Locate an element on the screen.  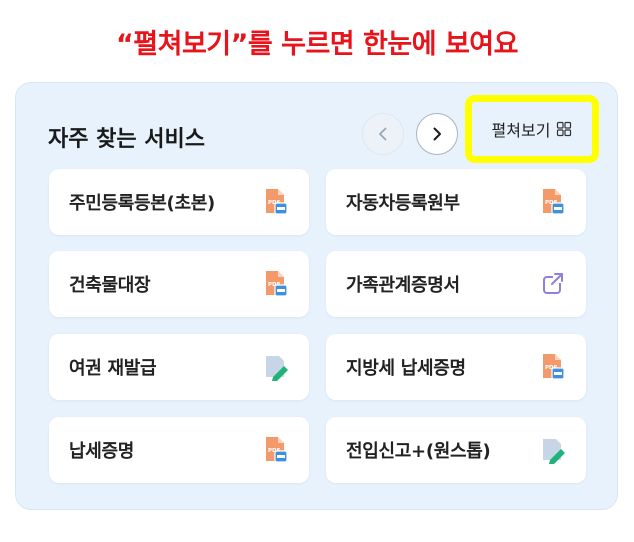
instruction-banner: “펼쳐보기”를 누르면 한눈에 보여요 is located at coordinates (317, 44).